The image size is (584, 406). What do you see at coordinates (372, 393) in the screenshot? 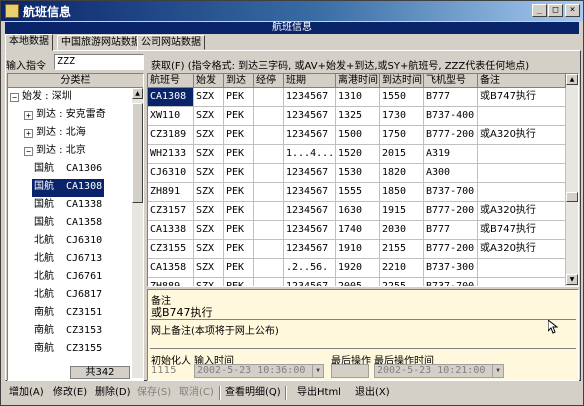
I see `exit-button: 退出(X)` at bounding box center [372, 393].